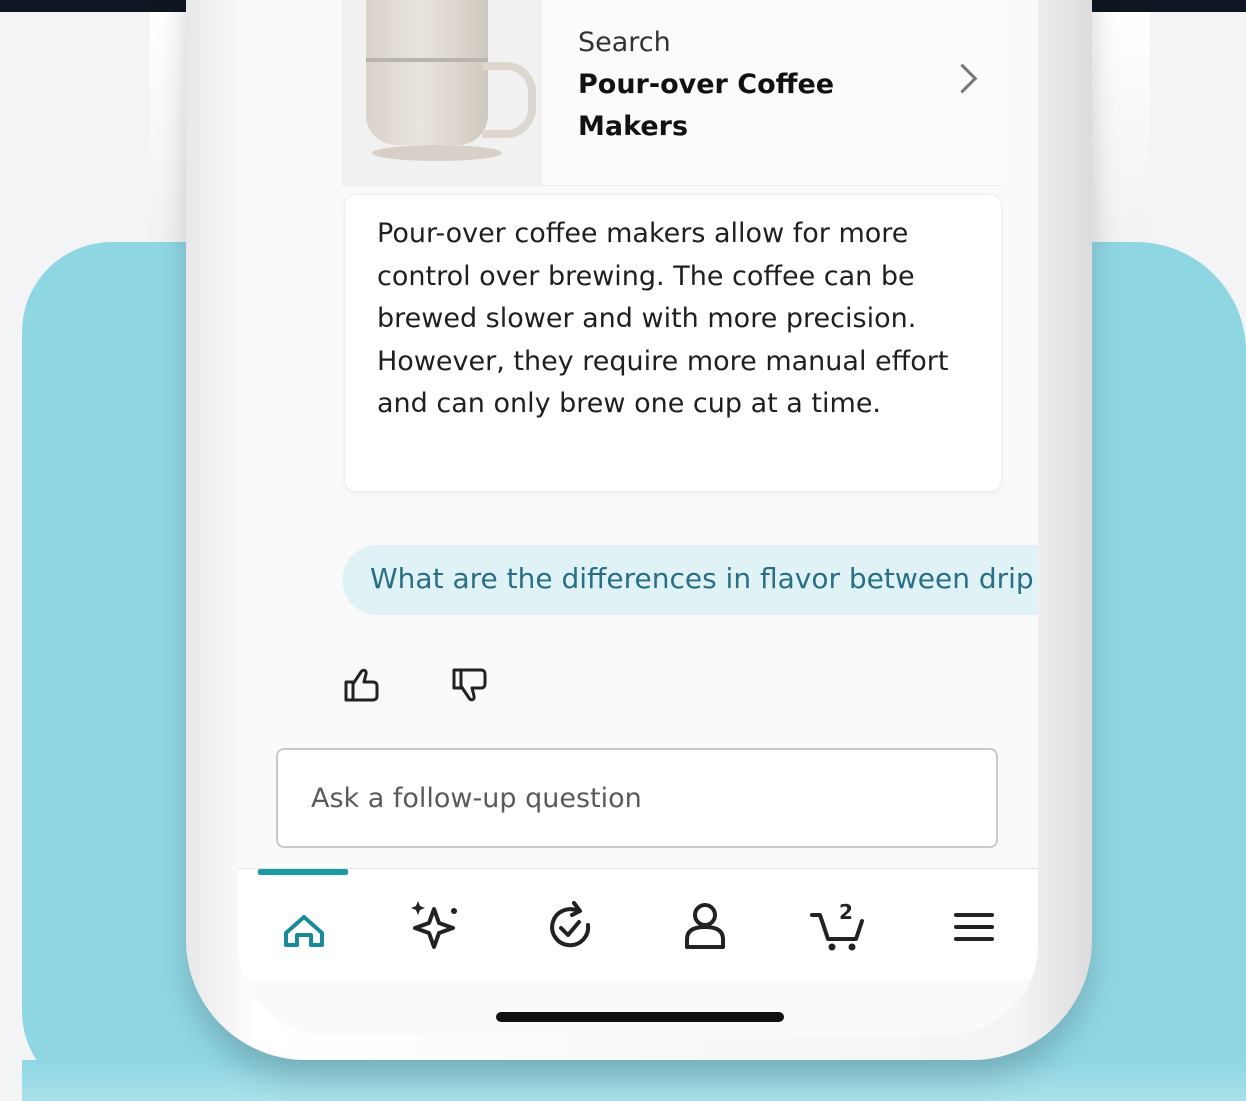  I want to click on menu-icon, so click(974, 927).